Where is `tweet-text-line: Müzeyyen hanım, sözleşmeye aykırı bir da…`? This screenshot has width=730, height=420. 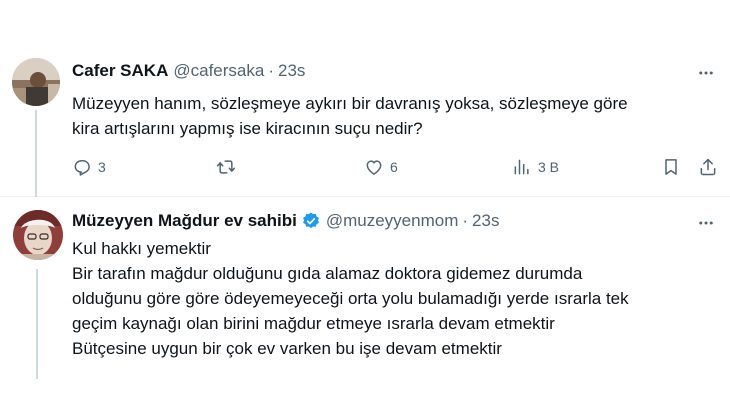
tweet-text-line: Müzeyyen hanım, sözleşmeye aykırı bir da… is located at coordinates (350, 103).